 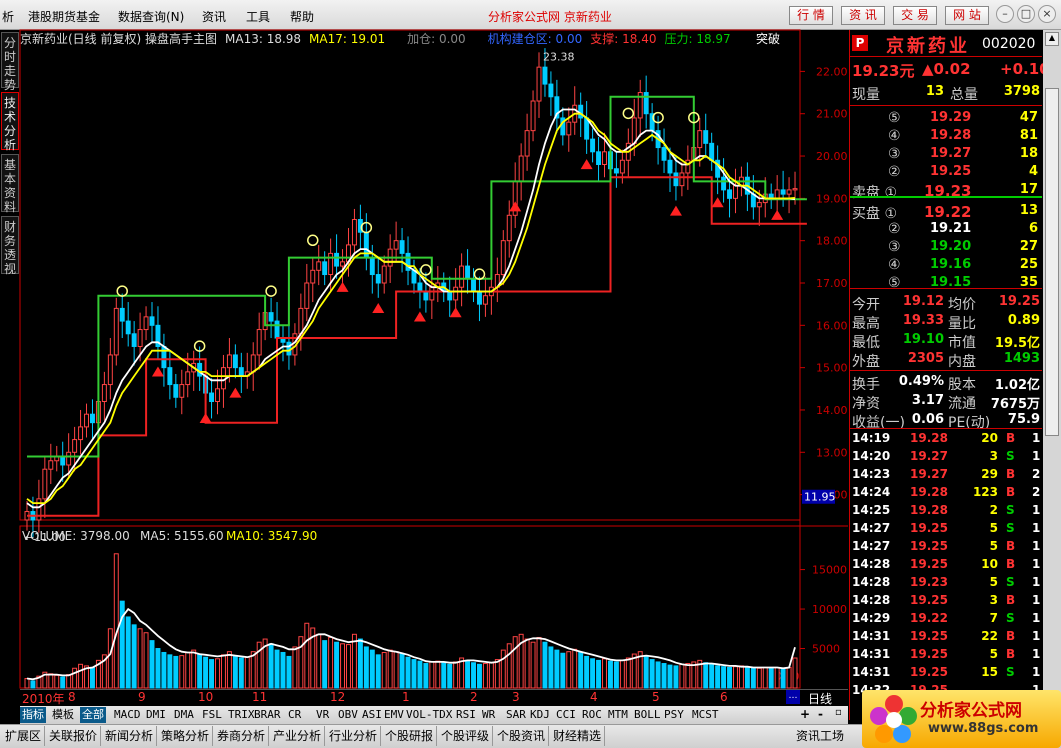 I want to click on close-icon: ×, so click(x=1047, y=14).